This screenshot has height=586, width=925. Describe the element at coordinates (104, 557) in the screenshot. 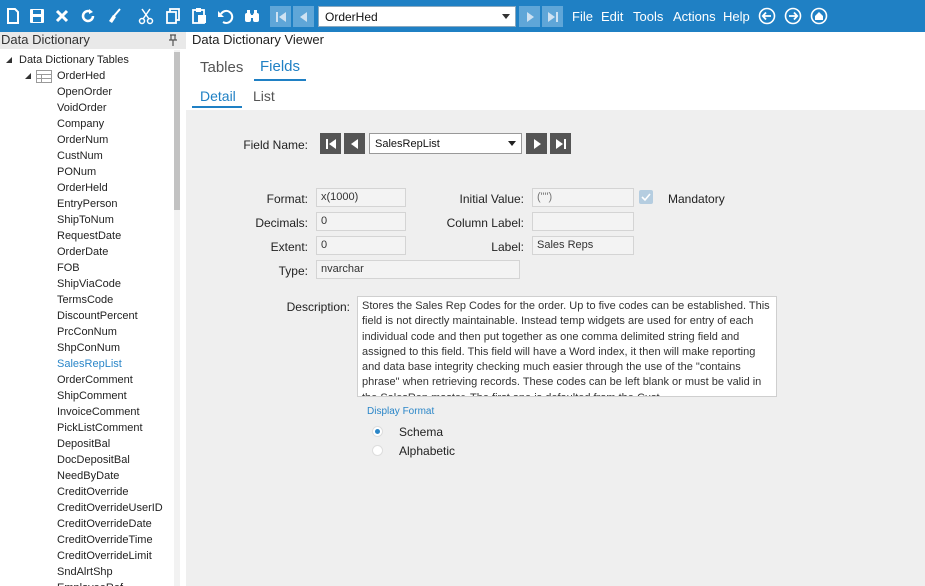

I see `tree-field-item: CreditOverrideLimit` at that location.